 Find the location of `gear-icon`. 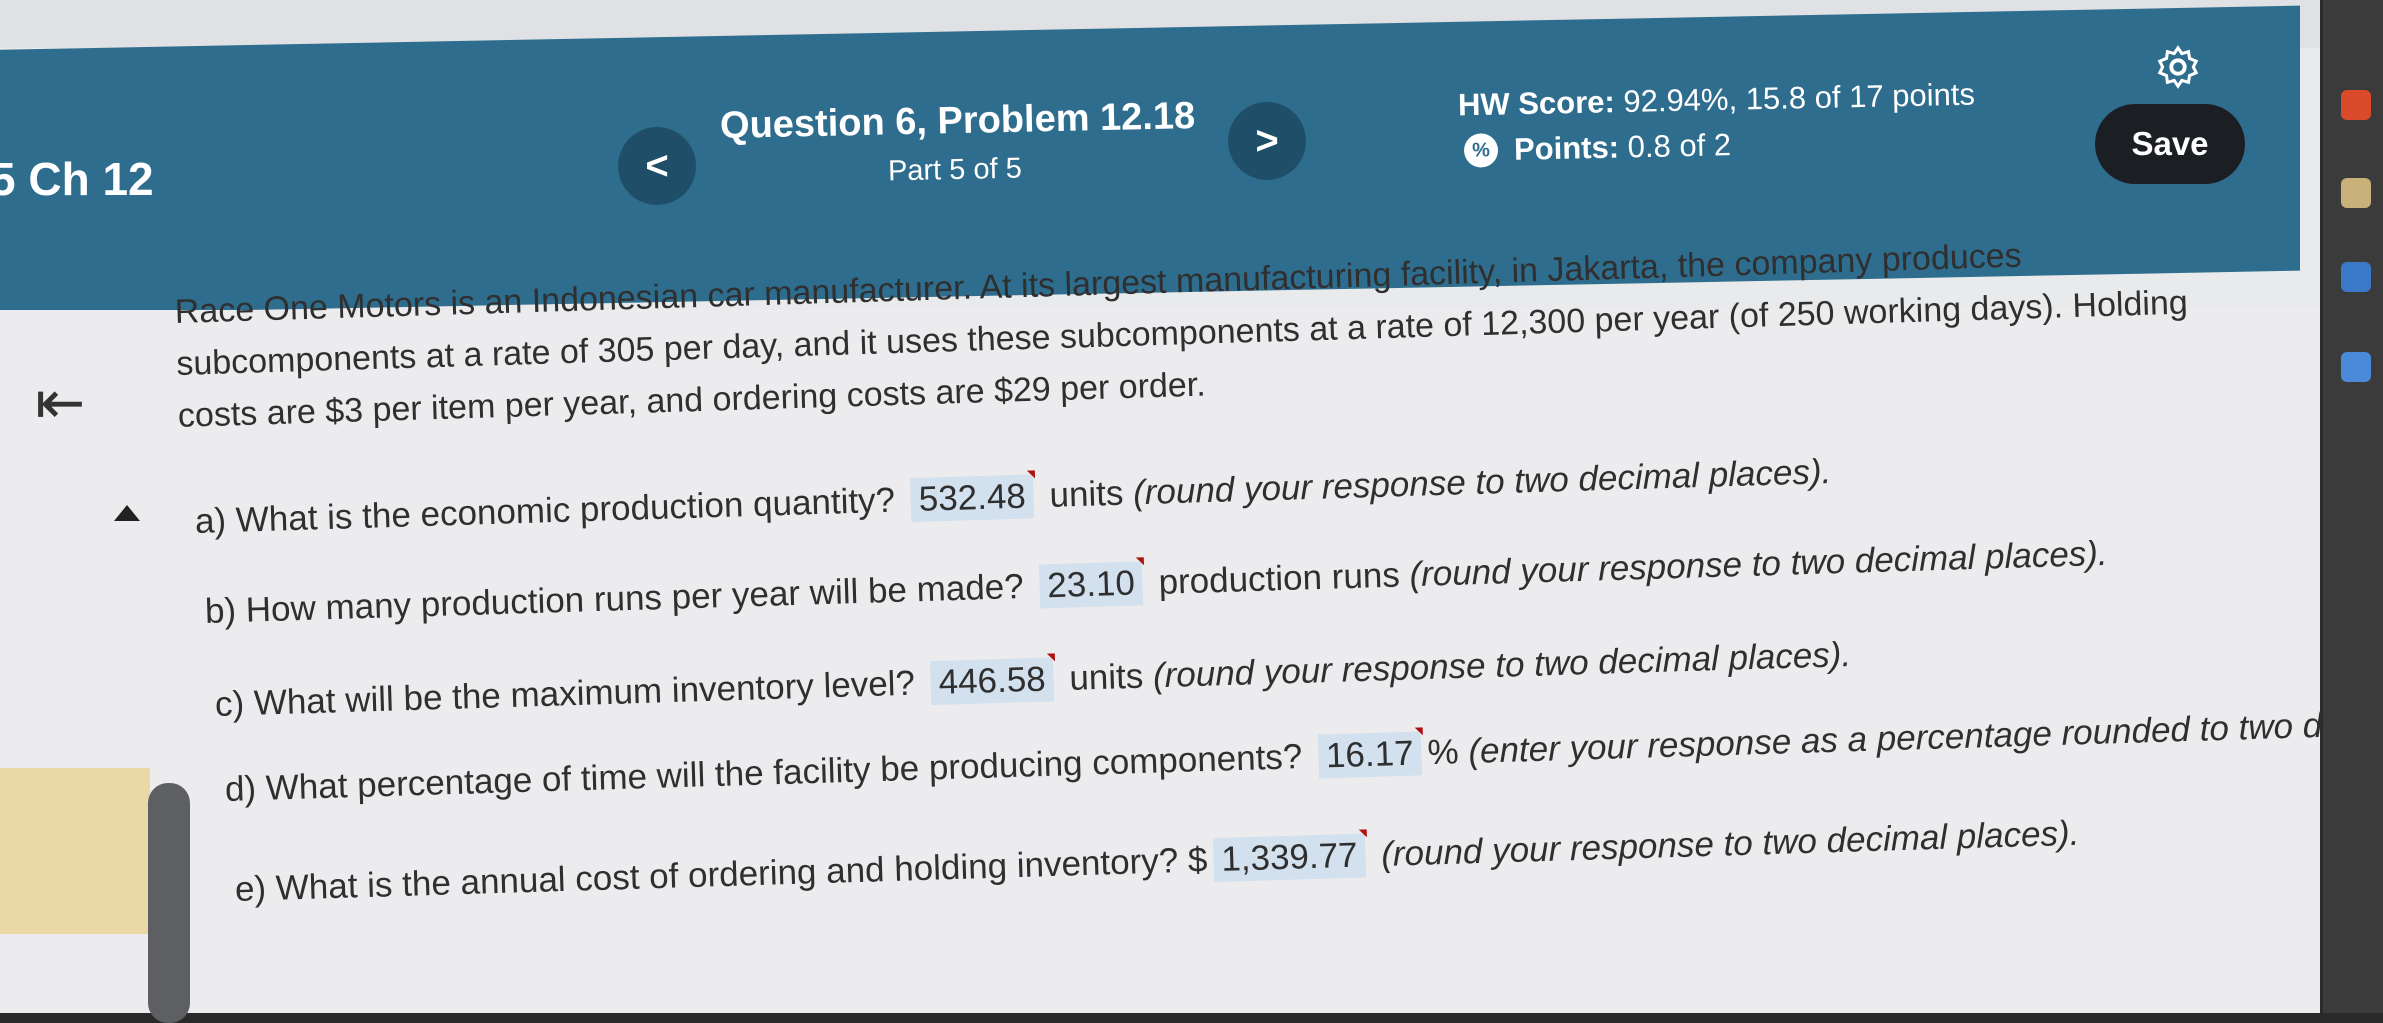

gear-icon is located at coordinates (2178, 67).